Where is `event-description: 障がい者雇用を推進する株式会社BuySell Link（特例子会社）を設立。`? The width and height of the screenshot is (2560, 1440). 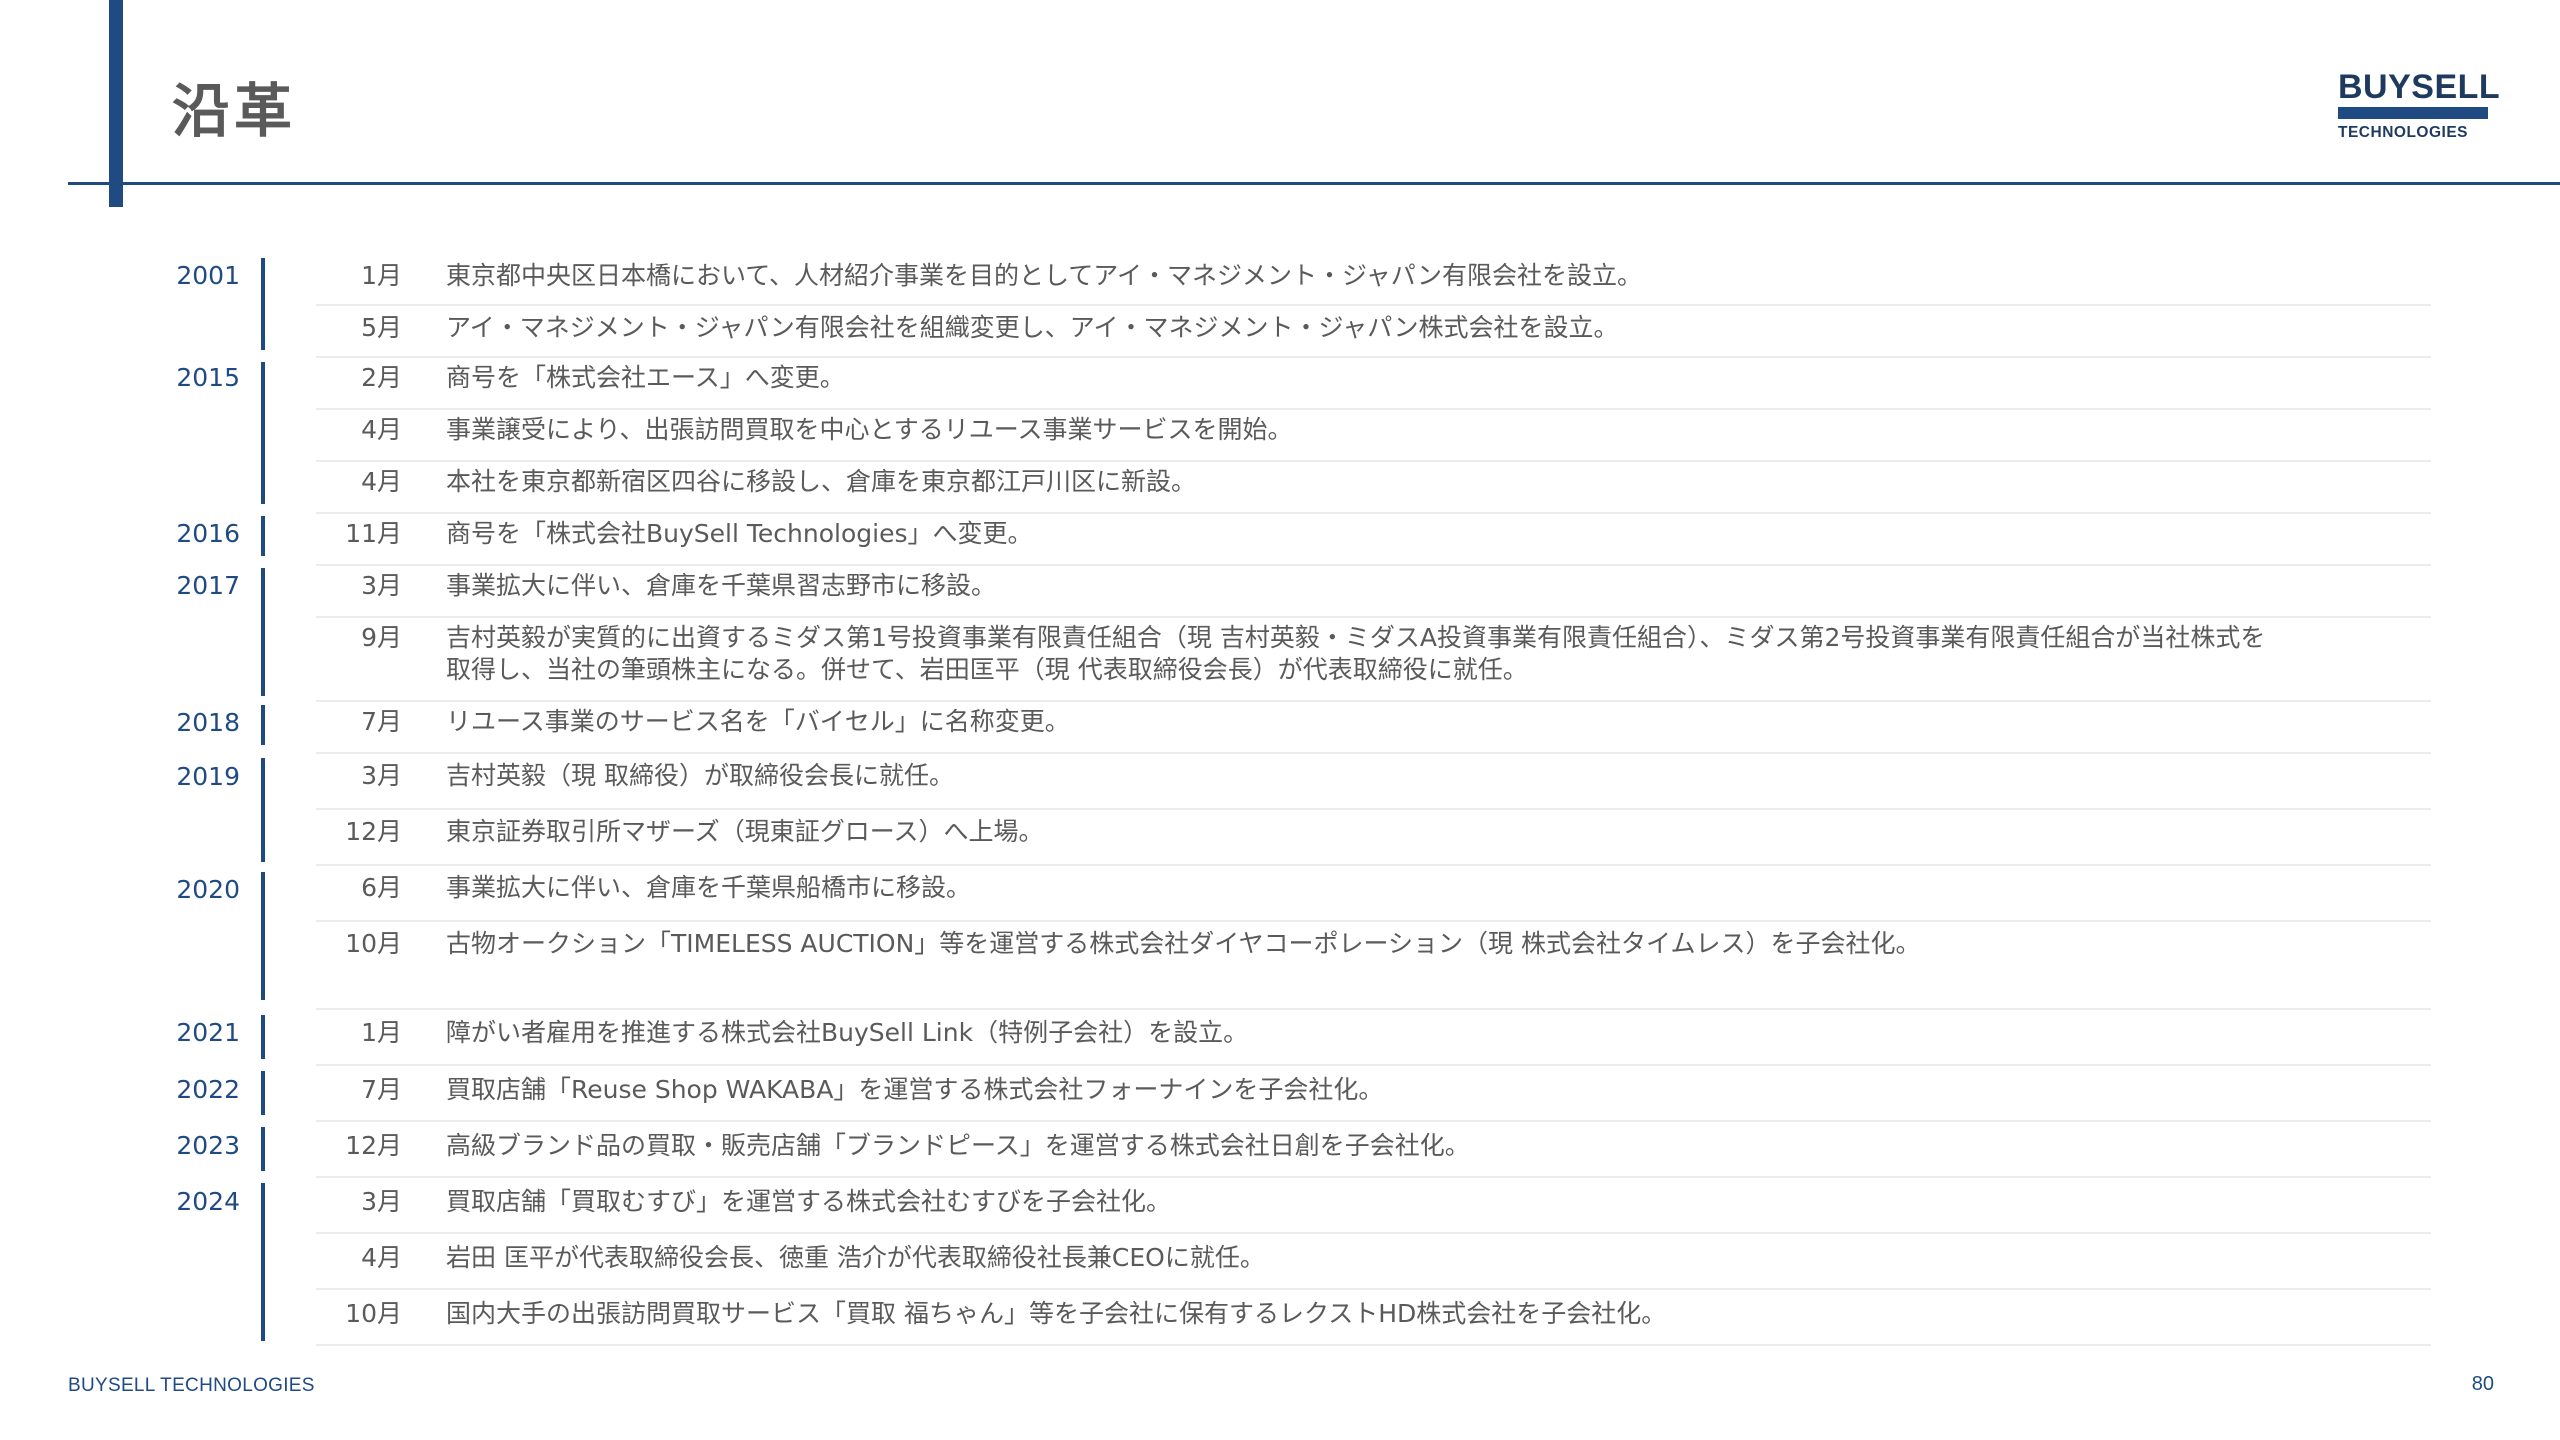 event-description: 障がい者雇用を推進する株式会社BuySell Link（特例子会社）を設立。 is located at coordinates (847, 1032).